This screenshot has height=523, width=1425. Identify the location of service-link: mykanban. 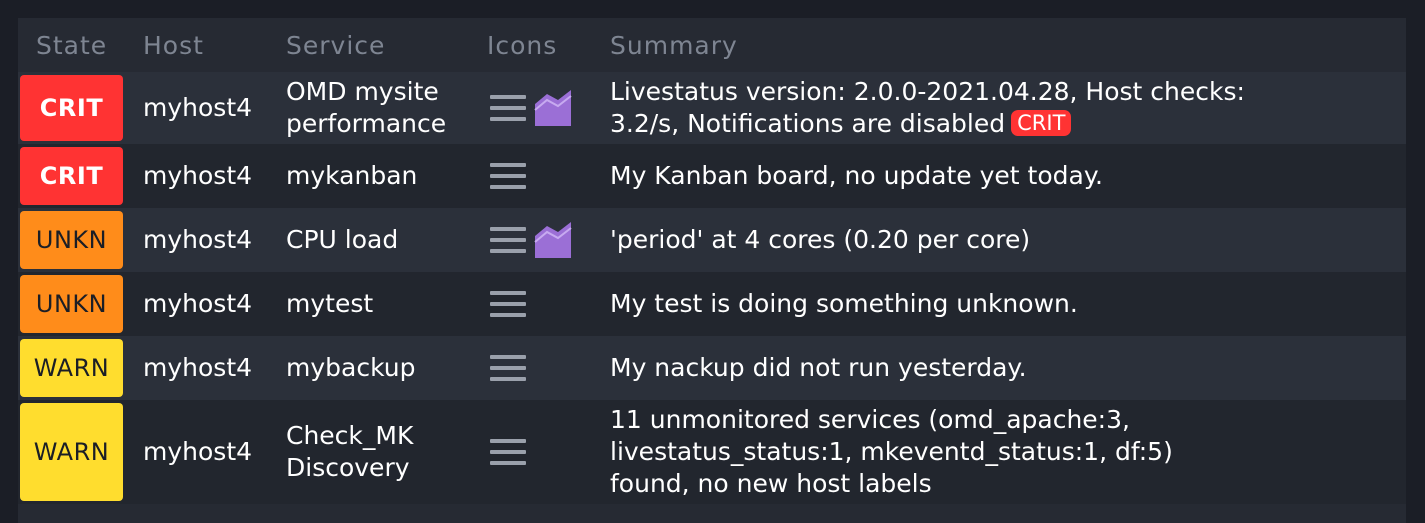
(351, 176).